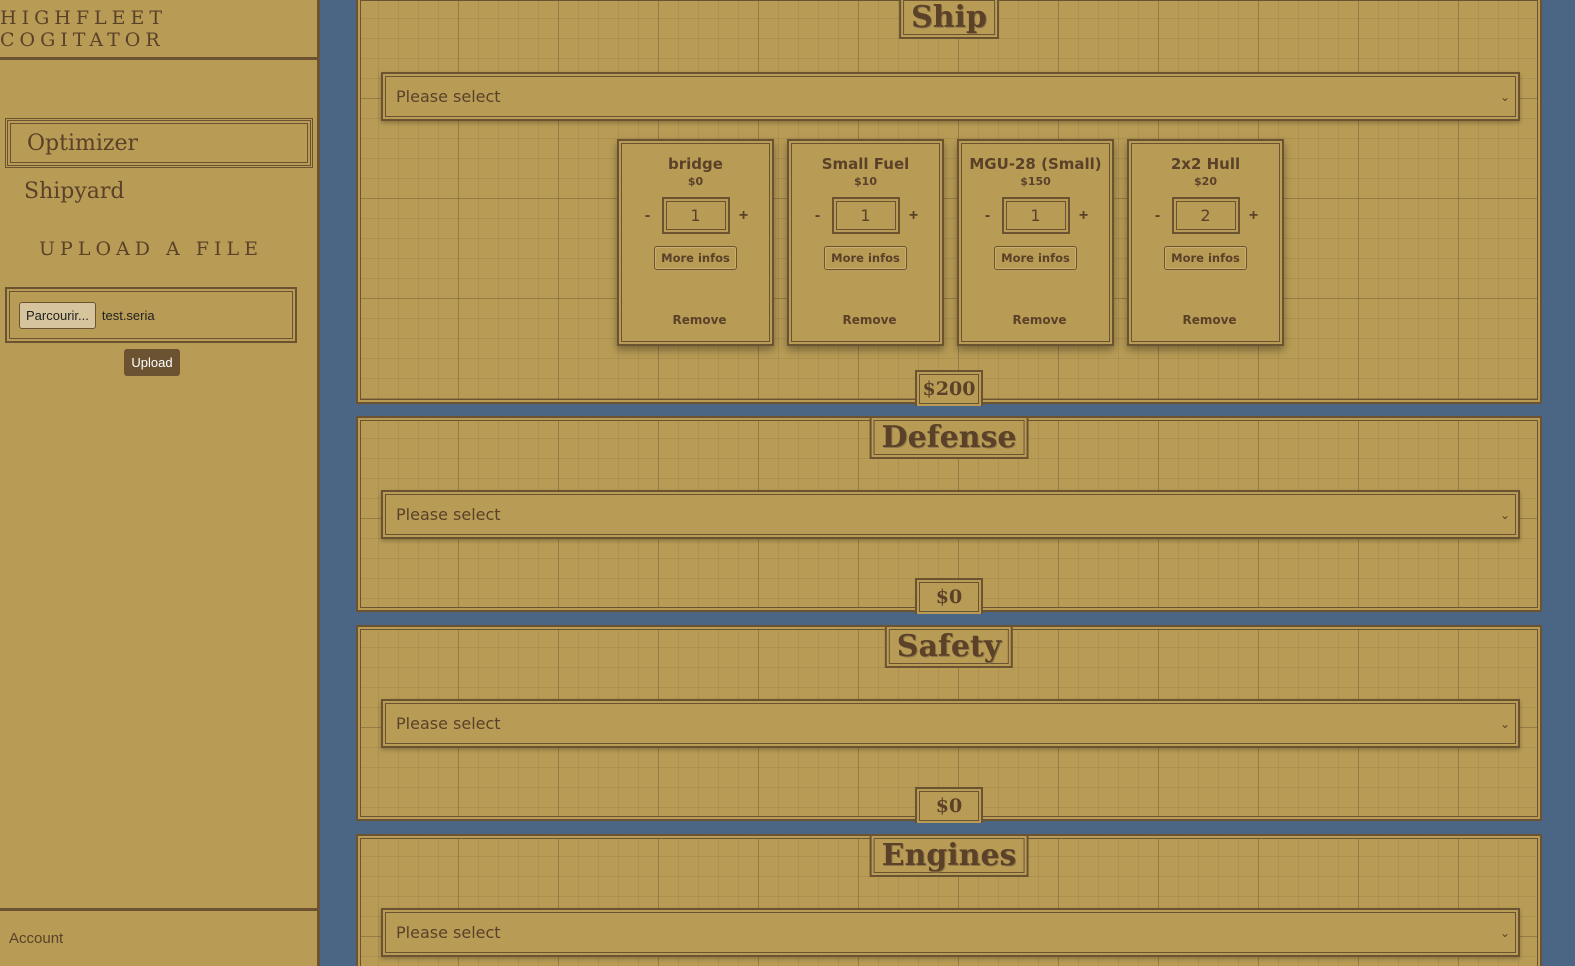  I want to click on quantity-stepper: - 2 +, so click(1205, 215).